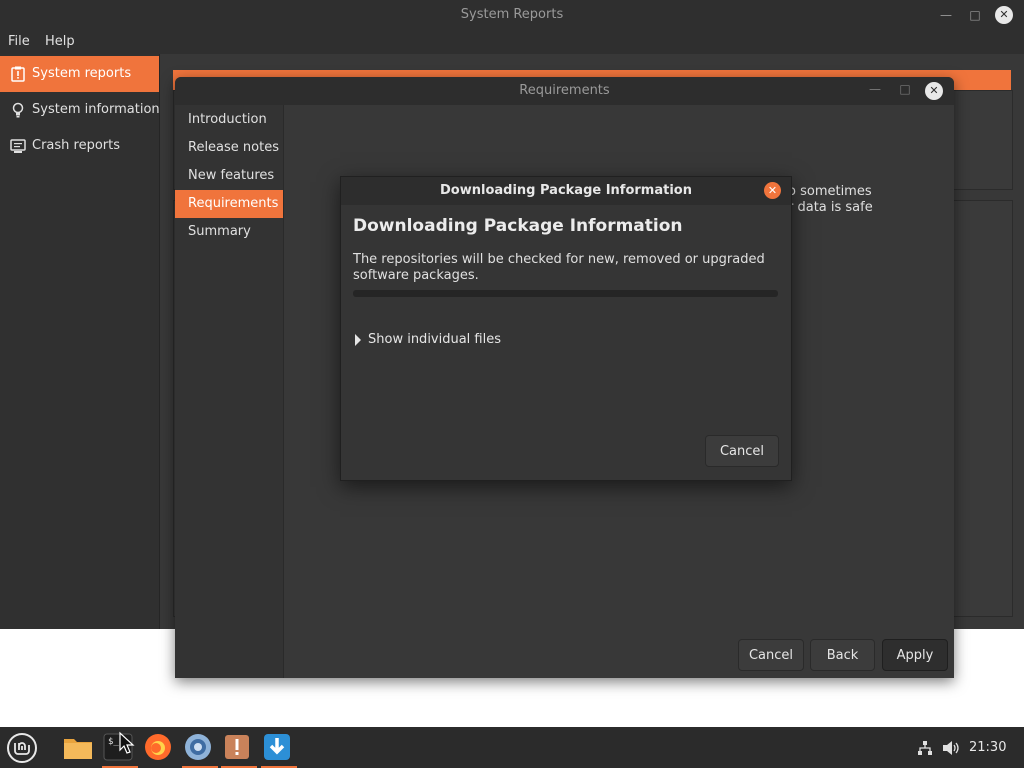  I want to click on sidebar-item-label: System reports, so click(82, 73).